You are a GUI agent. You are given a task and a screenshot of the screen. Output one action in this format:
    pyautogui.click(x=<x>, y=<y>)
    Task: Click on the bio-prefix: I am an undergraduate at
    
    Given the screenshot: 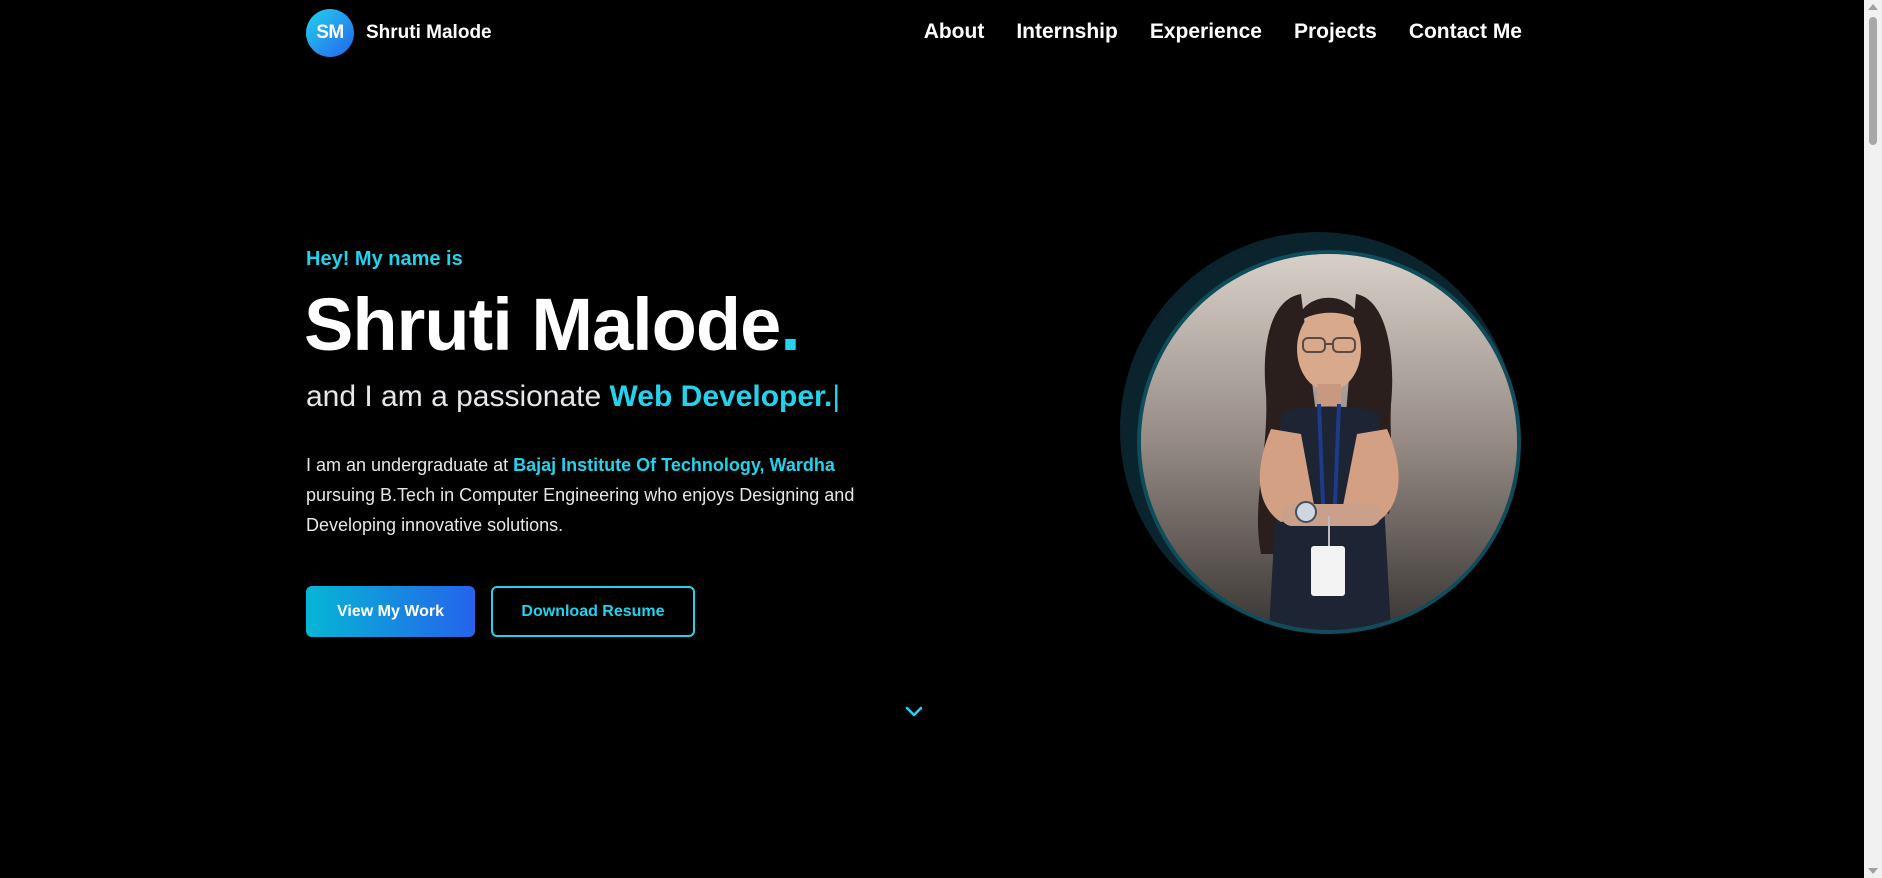 What is the action you would take?
    pyautogui.click(x=410, y=465)
    